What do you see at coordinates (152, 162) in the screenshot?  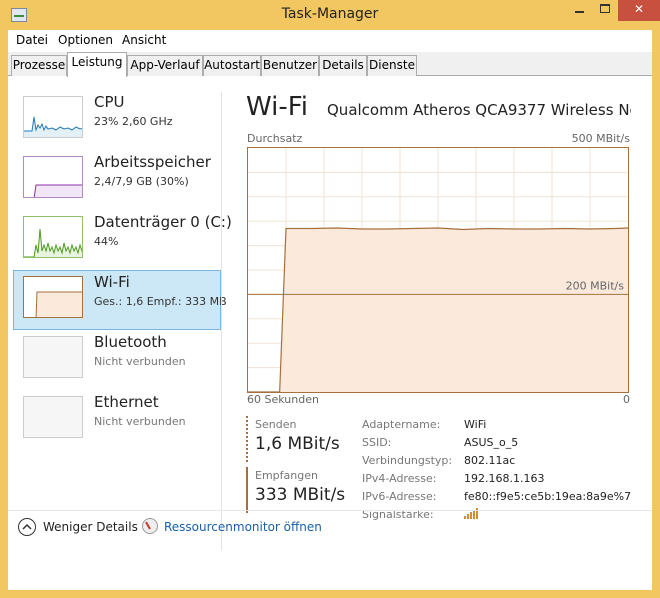 I see `sidebar-item-label: Arbeitsspeicher` at bounding box center [152, 162].